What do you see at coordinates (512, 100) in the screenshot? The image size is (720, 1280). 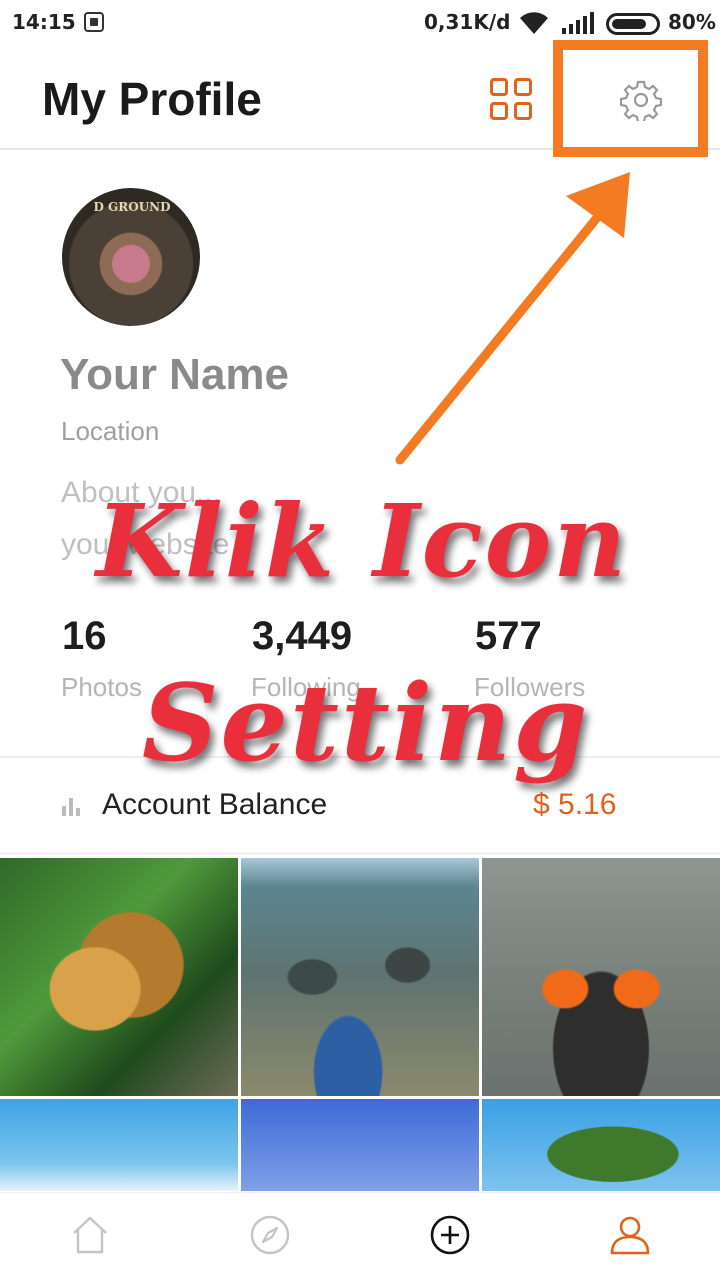 I see `grid-view-icon` at bounding box center [512, 100].